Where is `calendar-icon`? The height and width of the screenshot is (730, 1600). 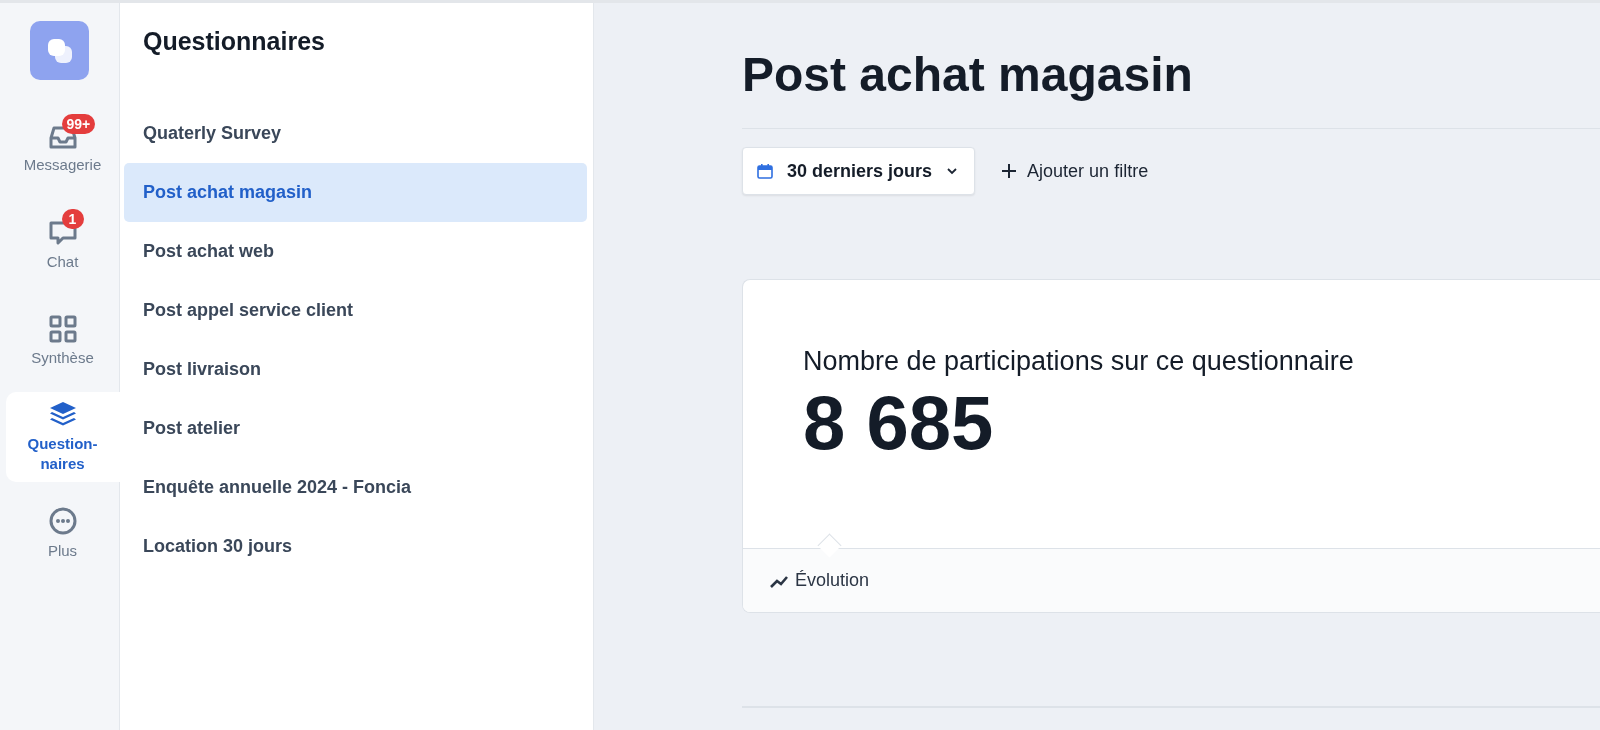 calendar-icon is located at coordinates (765, 171).